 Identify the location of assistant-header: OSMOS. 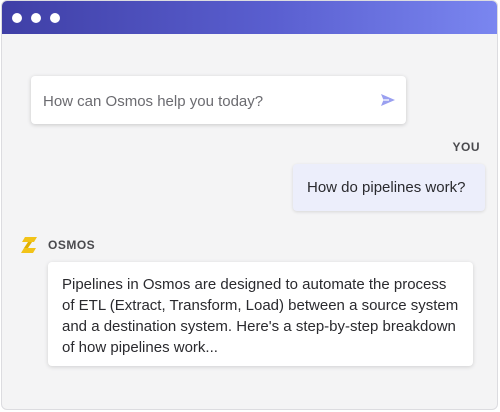
(56, 245).